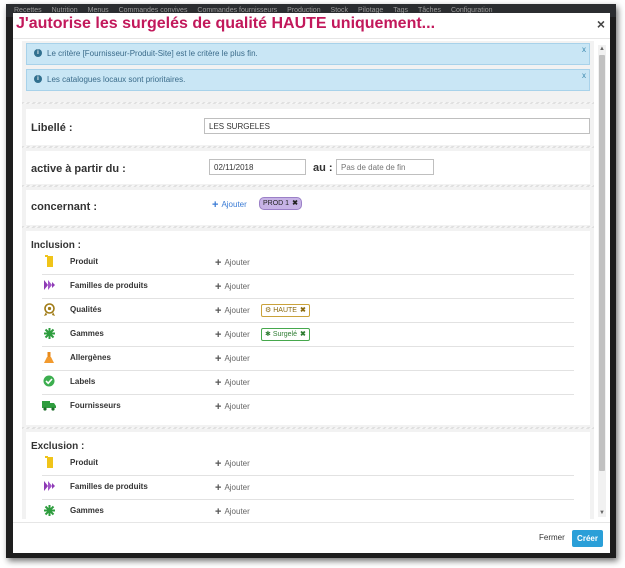 This screenshot has height=568, width=625. I want to click on concernant-label: concernant :, so click(64, 207).